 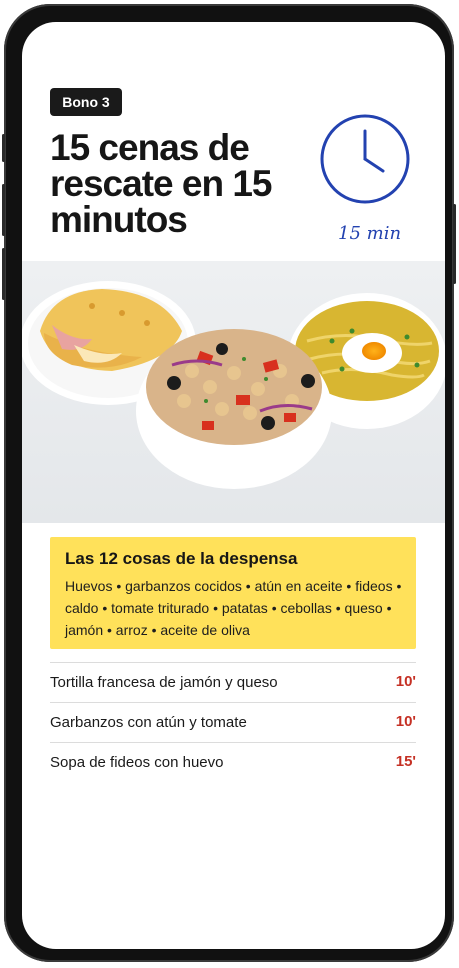 What do you see at coordinates (454, 244) in the screenshot?
I see `power-button` at bounding box center [454, 244].